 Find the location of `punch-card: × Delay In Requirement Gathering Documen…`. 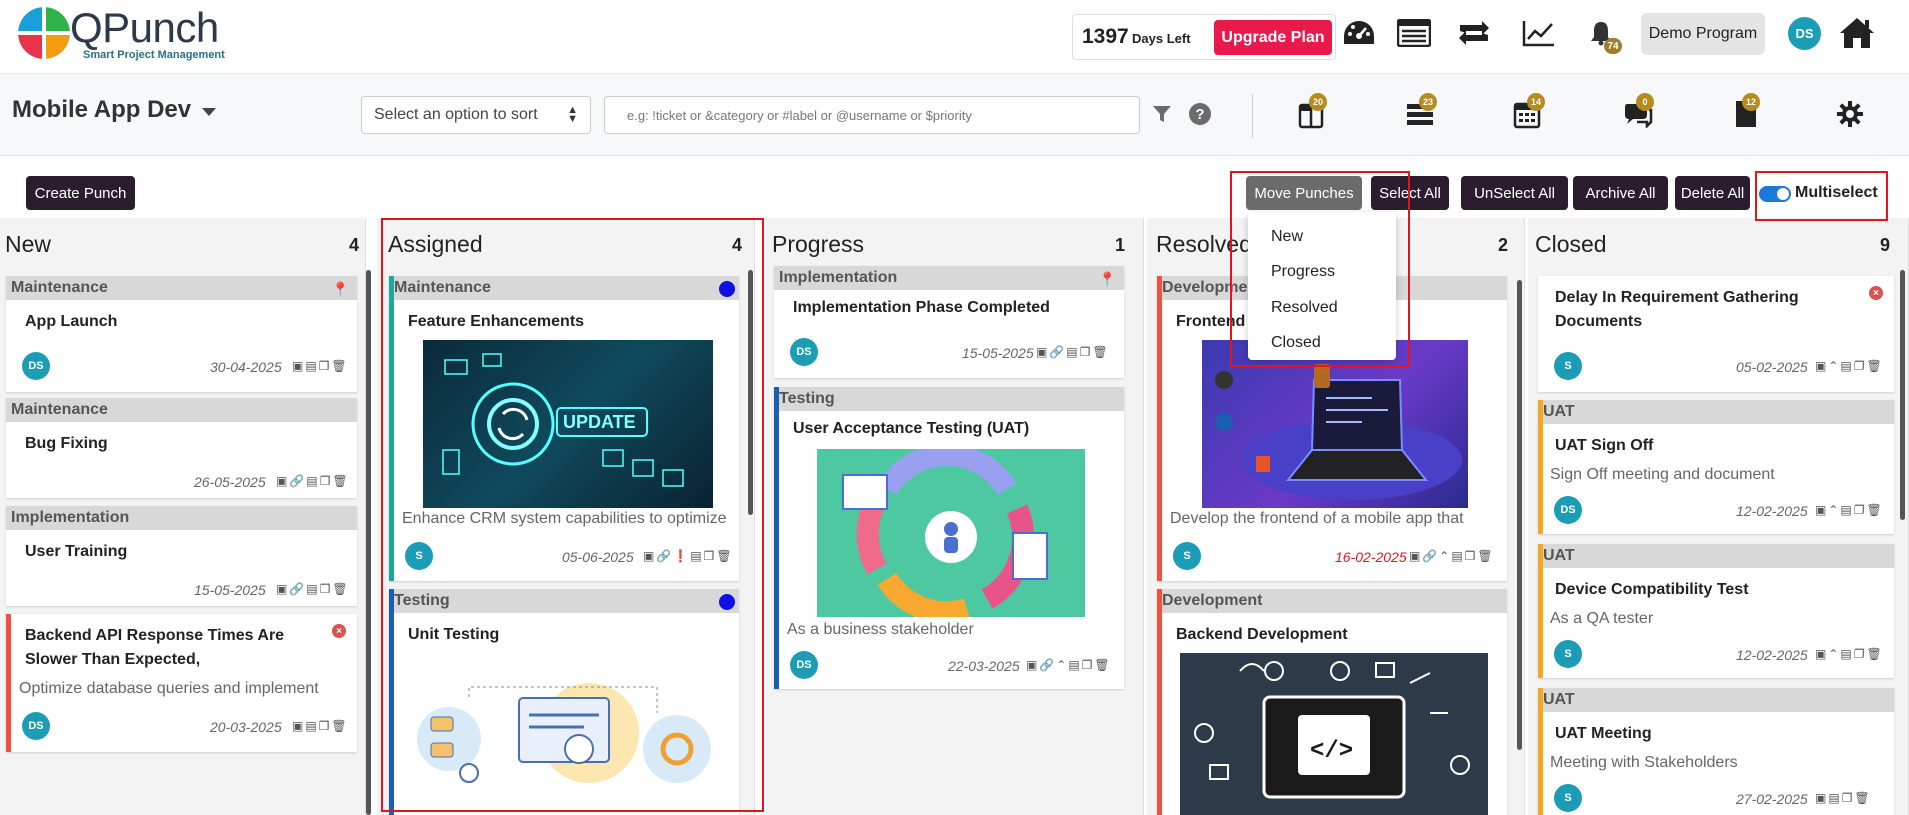

punch-card: × Delay In Requirement Gathering Documen… is located at coordinates (1716, 334).